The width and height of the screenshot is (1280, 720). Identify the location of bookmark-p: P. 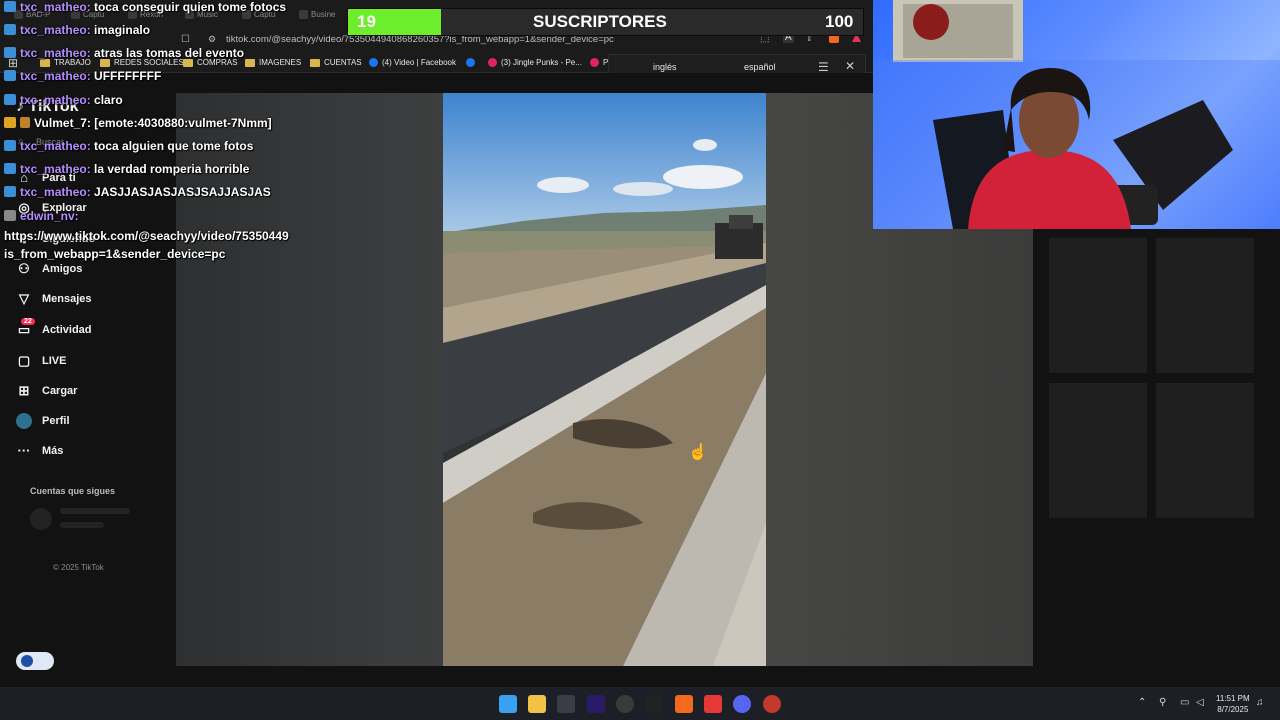
(599, 62).